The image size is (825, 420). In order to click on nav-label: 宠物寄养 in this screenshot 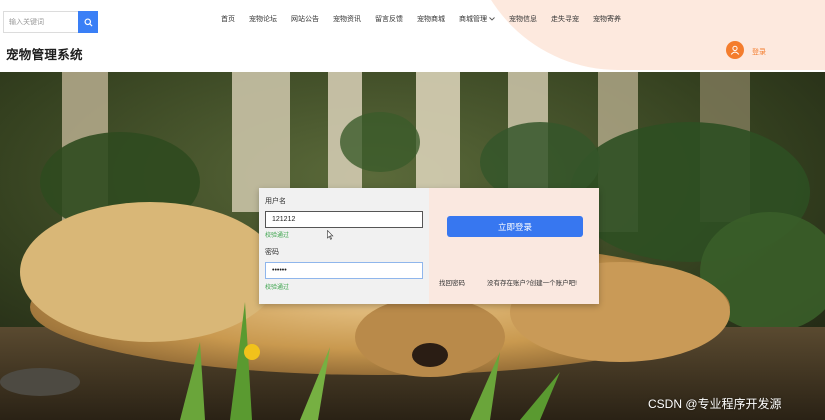, I will do `click(607, 19)`.